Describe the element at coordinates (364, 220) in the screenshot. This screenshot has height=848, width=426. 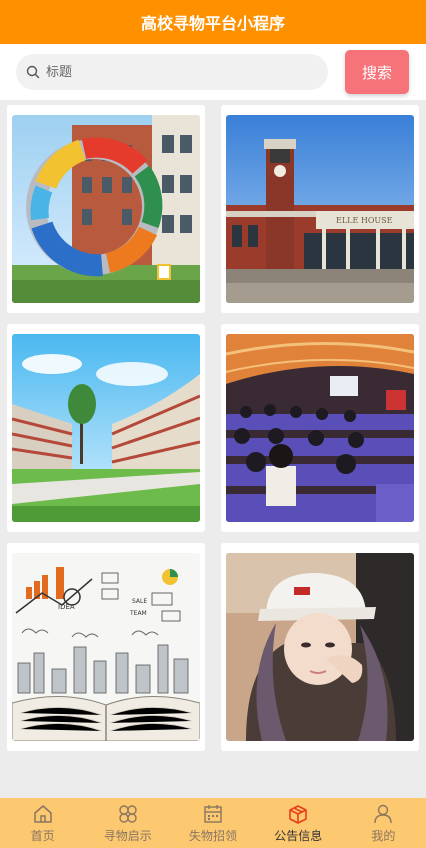
I see `svg-text: ELLE HOUSE` at that location.